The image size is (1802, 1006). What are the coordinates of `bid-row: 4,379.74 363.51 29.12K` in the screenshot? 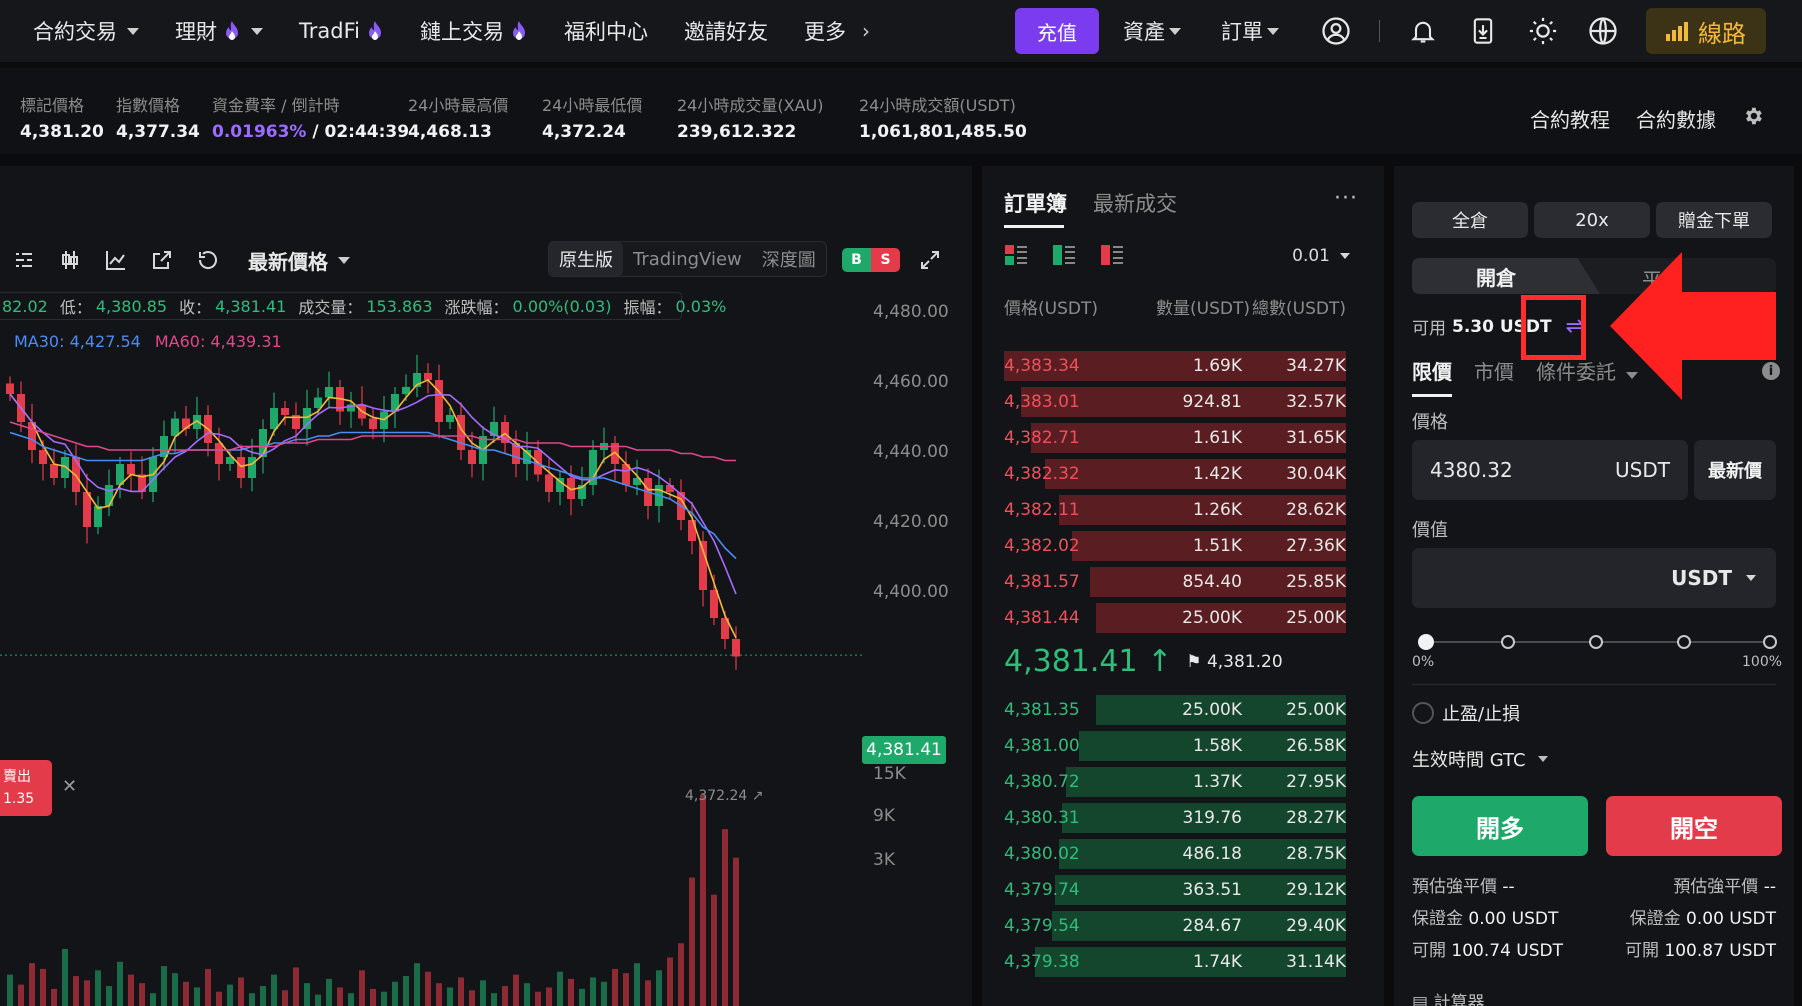 It's located at (1175, 890).